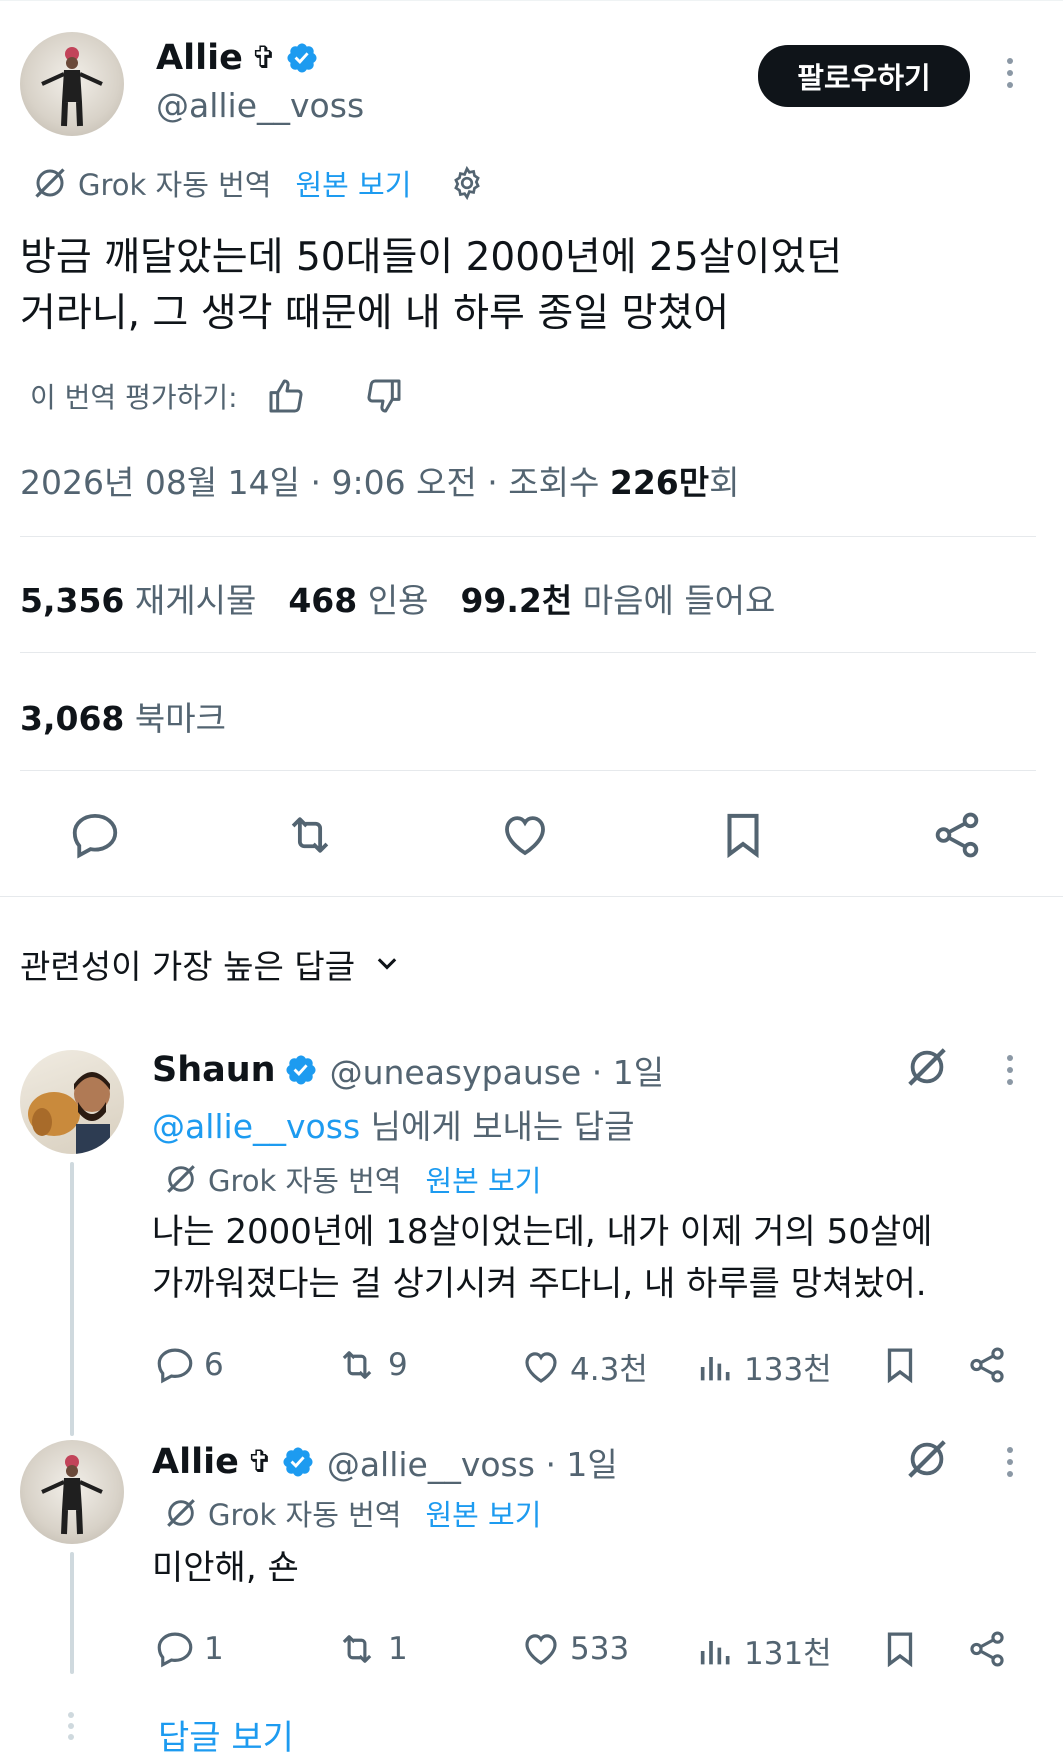 The height and width of the screenshot is (1756, 1063). Describe the element at coordinates (431, 257) in the screenshot. I see `post-text-line-1: 방금 깨달았는데 50대들이 2000년에 25살이었던` at that location.